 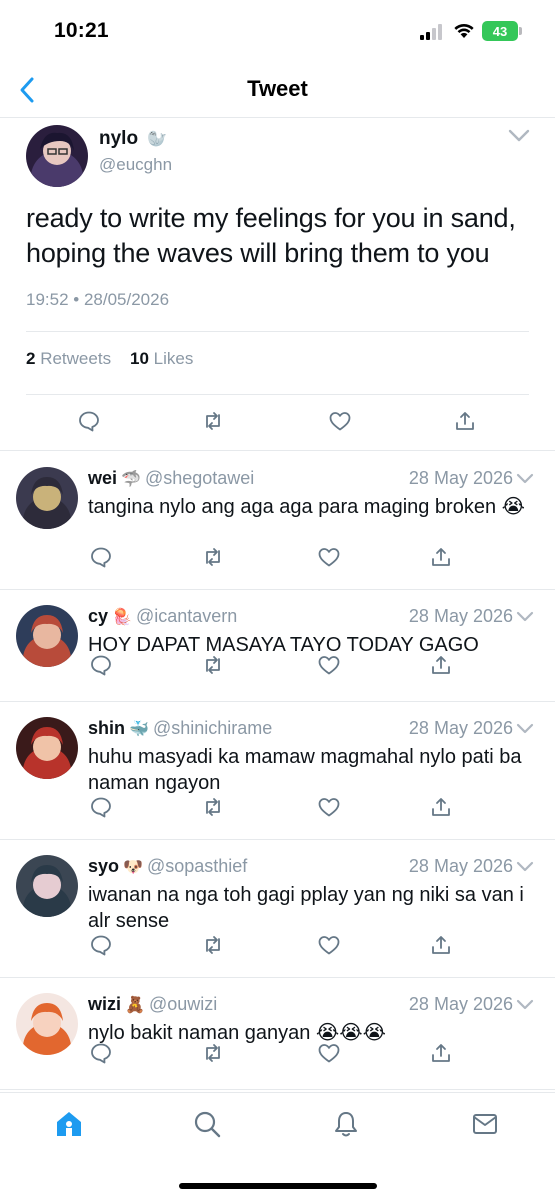 What do you see at coordinates (277, 394) in the screenshot?
I see `divider` at bounding box center [277, 394].